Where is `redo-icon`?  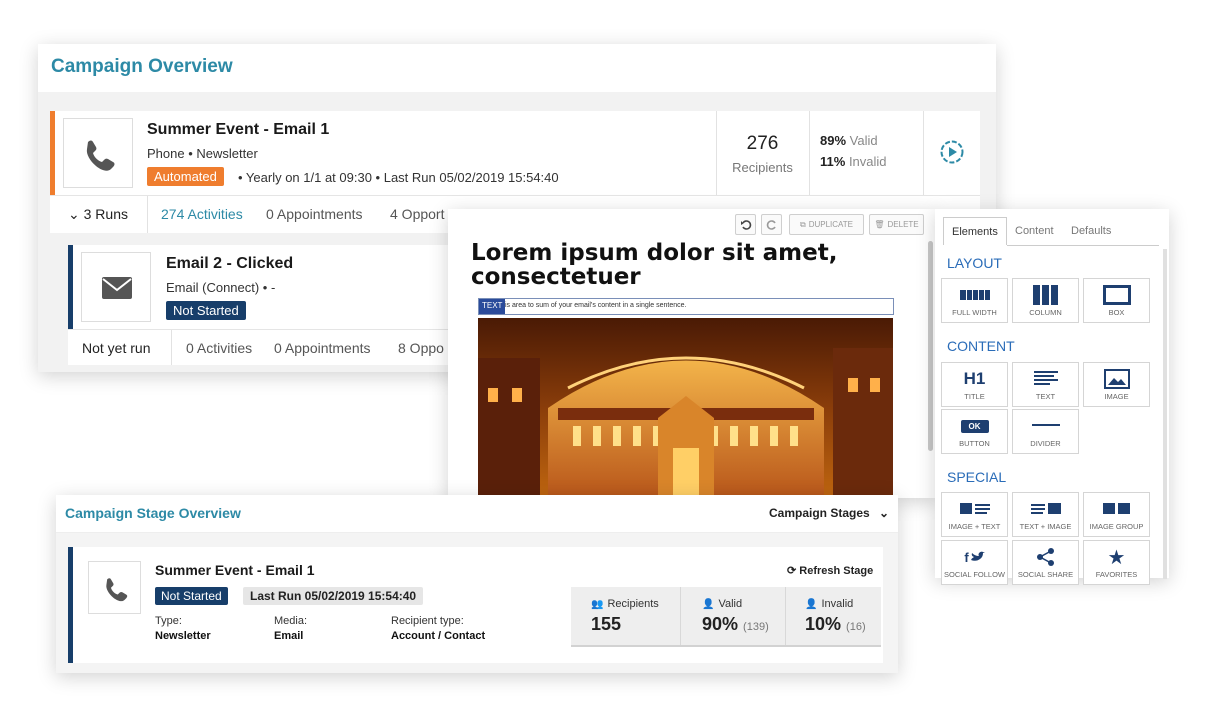
redo-icon is located at coordinates (771, 224).